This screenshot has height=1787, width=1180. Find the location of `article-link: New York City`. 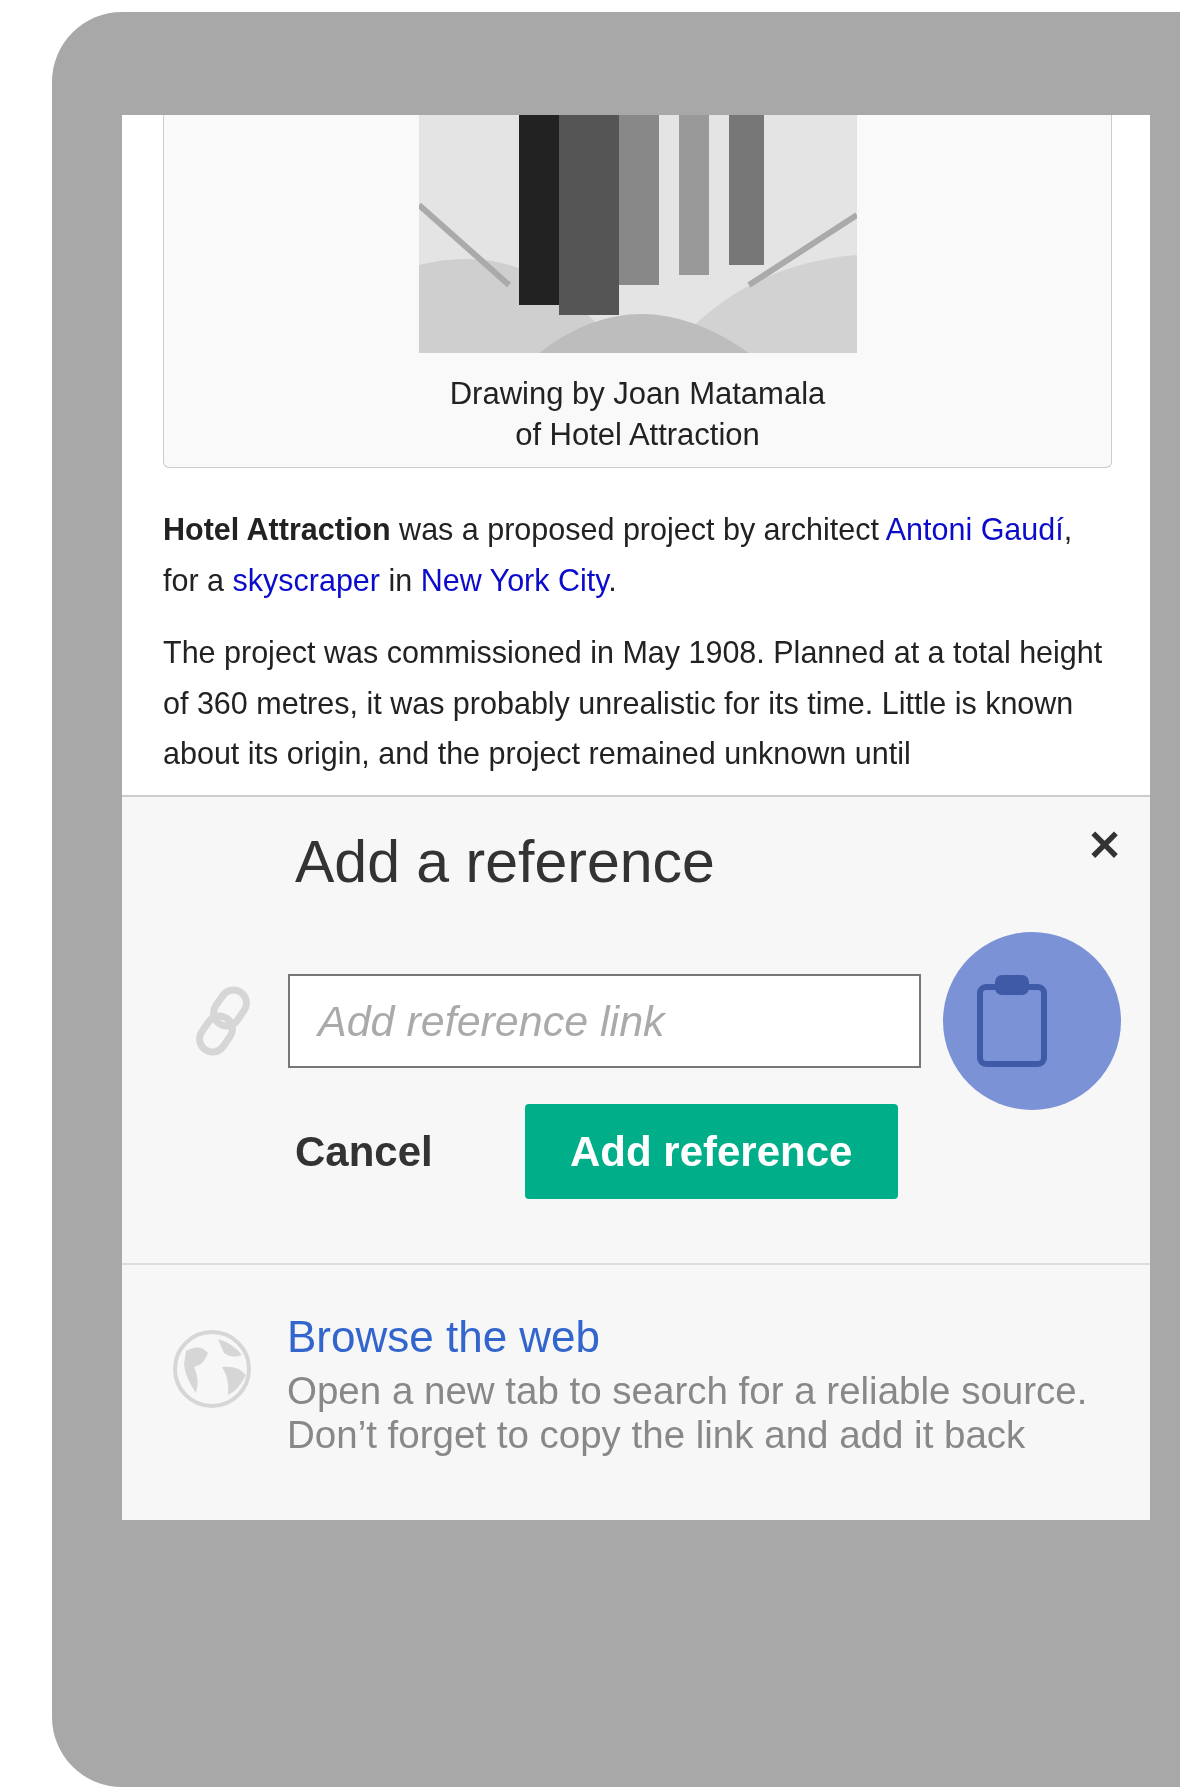

article-link: New York City is located at coordinates (514, 579).